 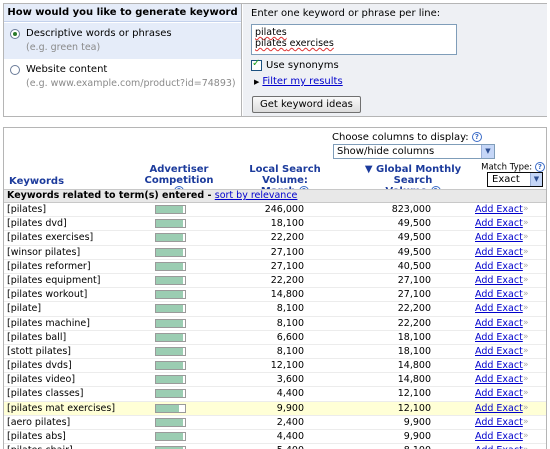 I want to click on global-volume-cell: 40,500, so click(x=414, y=266).